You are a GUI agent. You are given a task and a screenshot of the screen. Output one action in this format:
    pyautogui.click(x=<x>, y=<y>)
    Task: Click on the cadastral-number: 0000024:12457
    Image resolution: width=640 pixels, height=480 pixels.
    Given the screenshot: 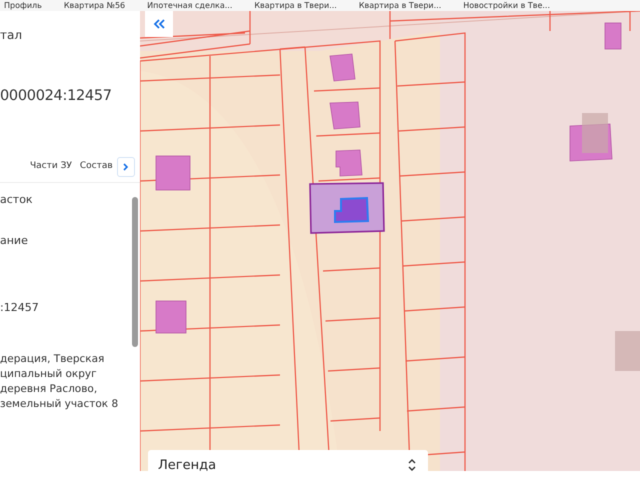 What is the action you would take?
    pyautogui.click(x=56, y=96)
    